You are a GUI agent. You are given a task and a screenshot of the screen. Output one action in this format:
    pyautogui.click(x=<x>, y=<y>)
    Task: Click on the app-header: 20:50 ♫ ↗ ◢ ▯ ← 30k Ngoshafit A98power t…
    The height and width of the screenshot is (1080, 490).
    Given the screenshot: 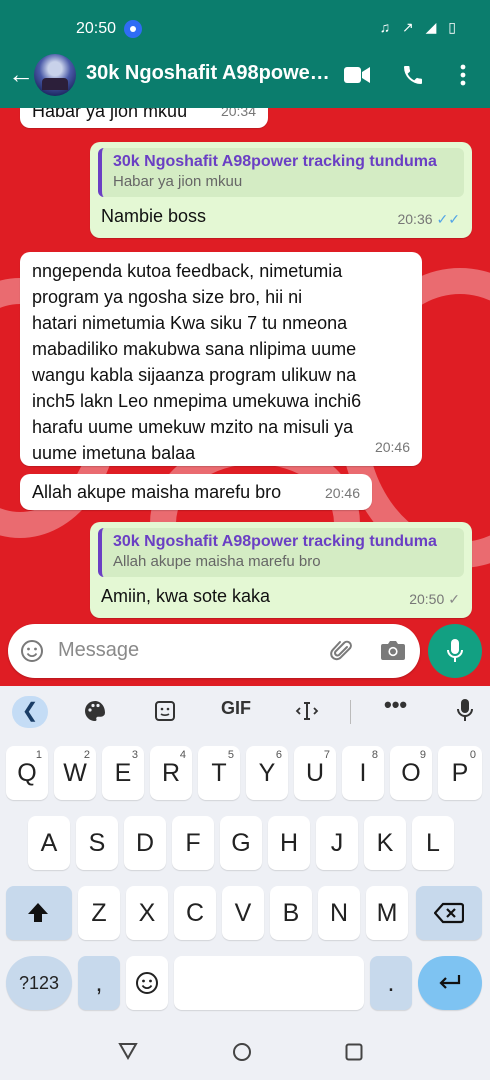 What is the action you would take?
    pyautogui.click(x=245, y=54)
    